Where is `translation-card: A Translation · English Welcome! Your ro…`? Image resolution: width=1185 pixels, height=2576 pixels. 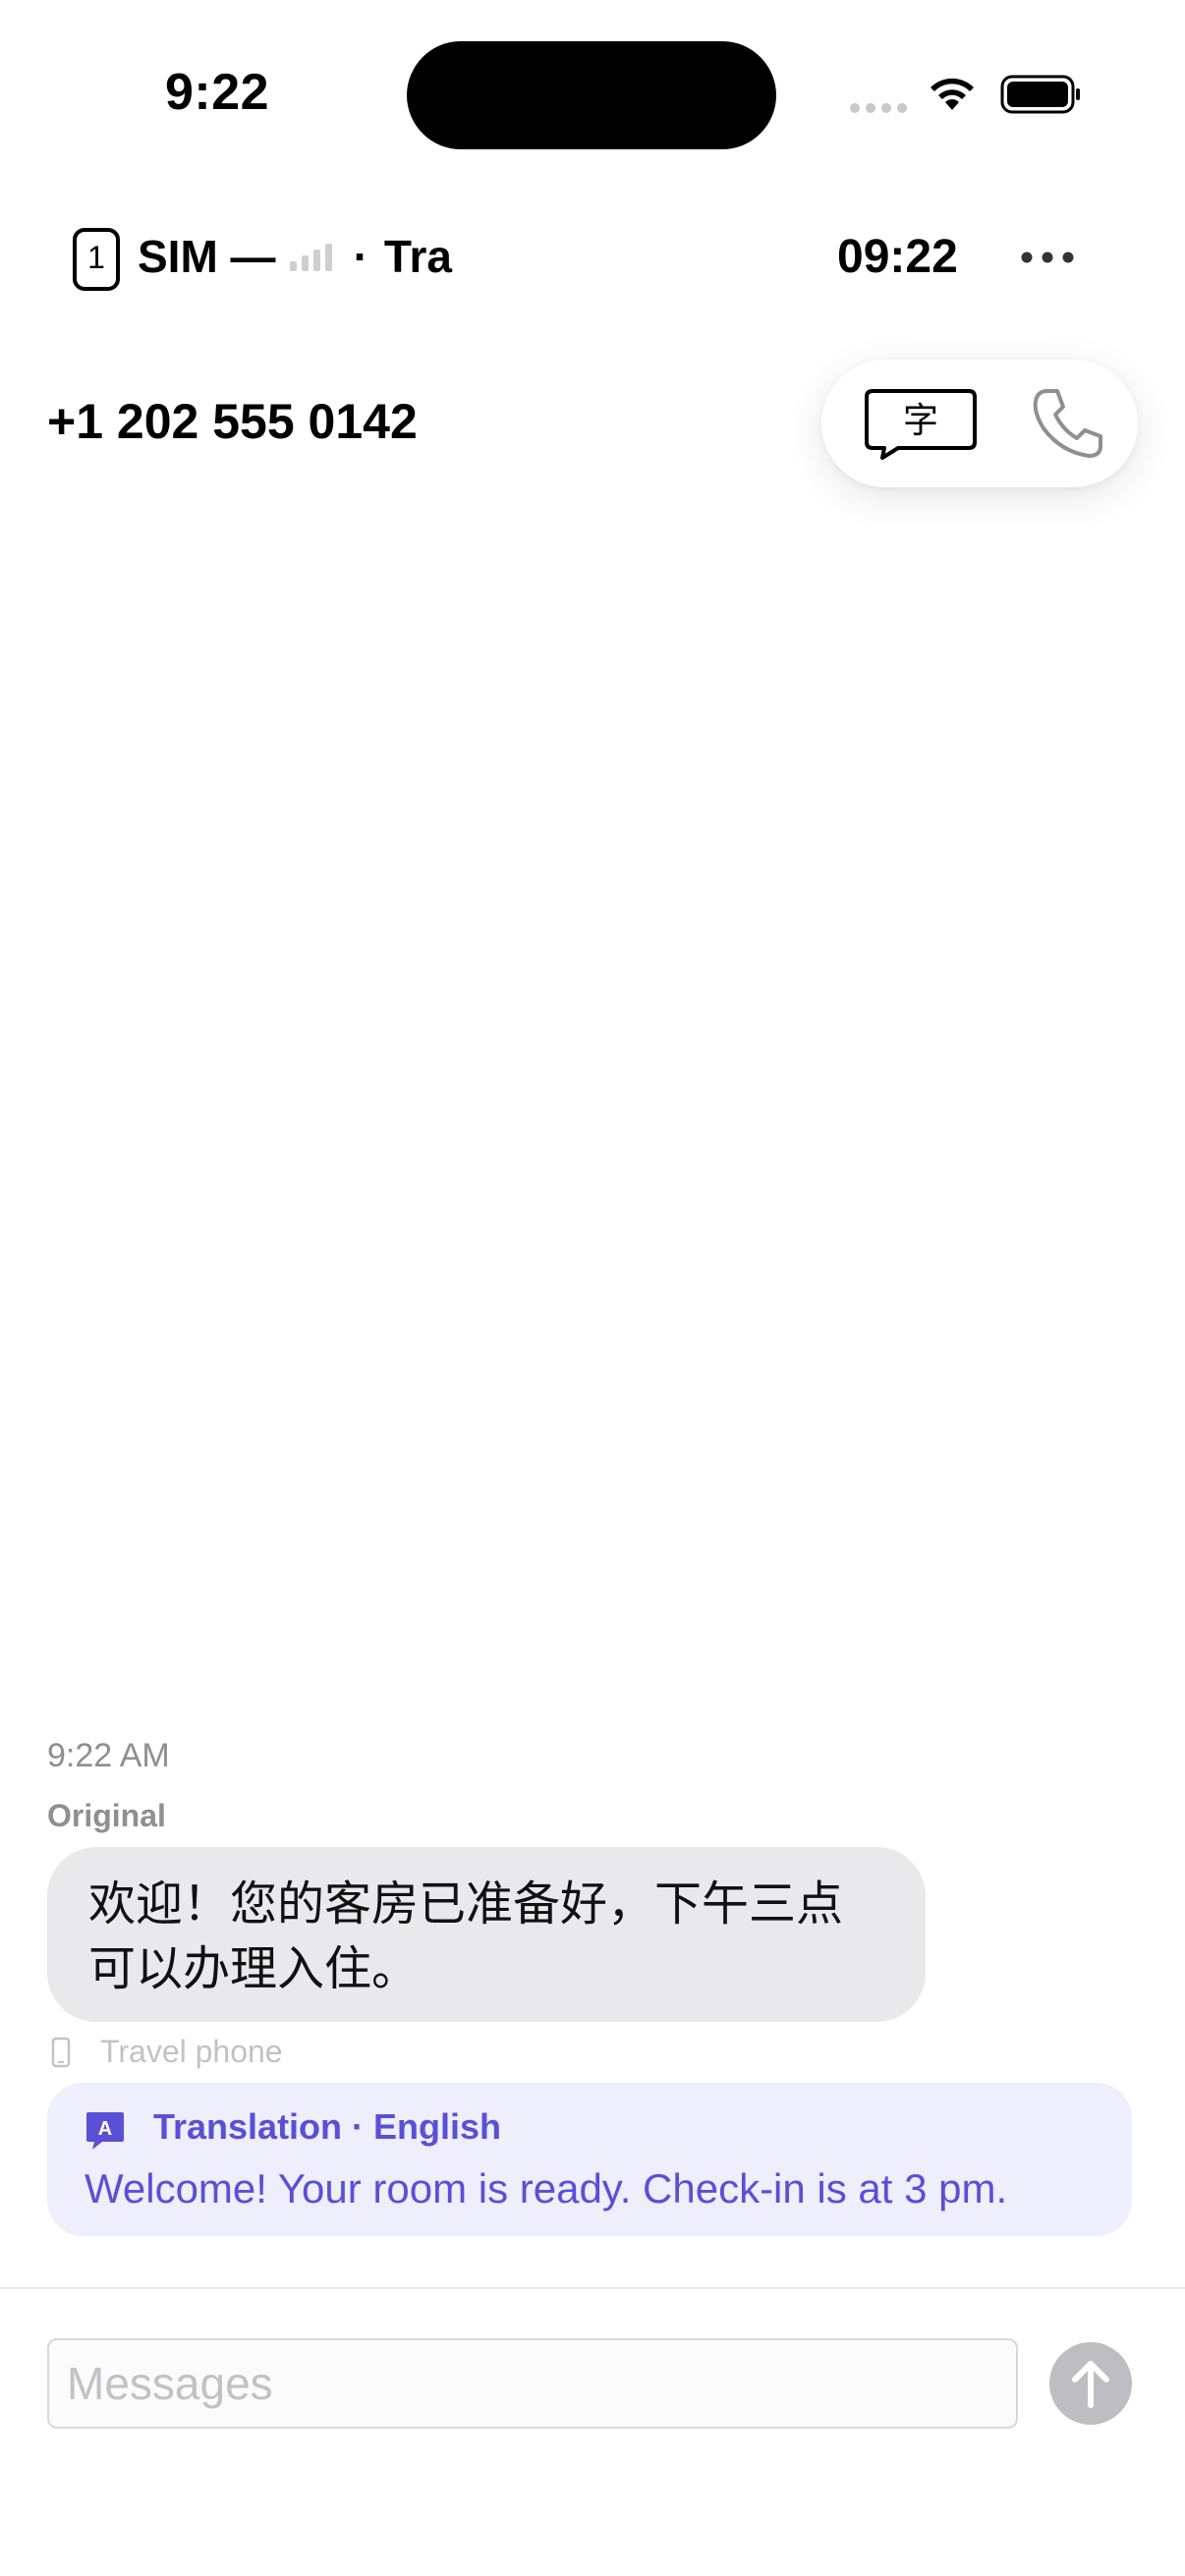
translation-card: A Translation · English Welcome! Your ro… is located at coordinates (590, 2159).